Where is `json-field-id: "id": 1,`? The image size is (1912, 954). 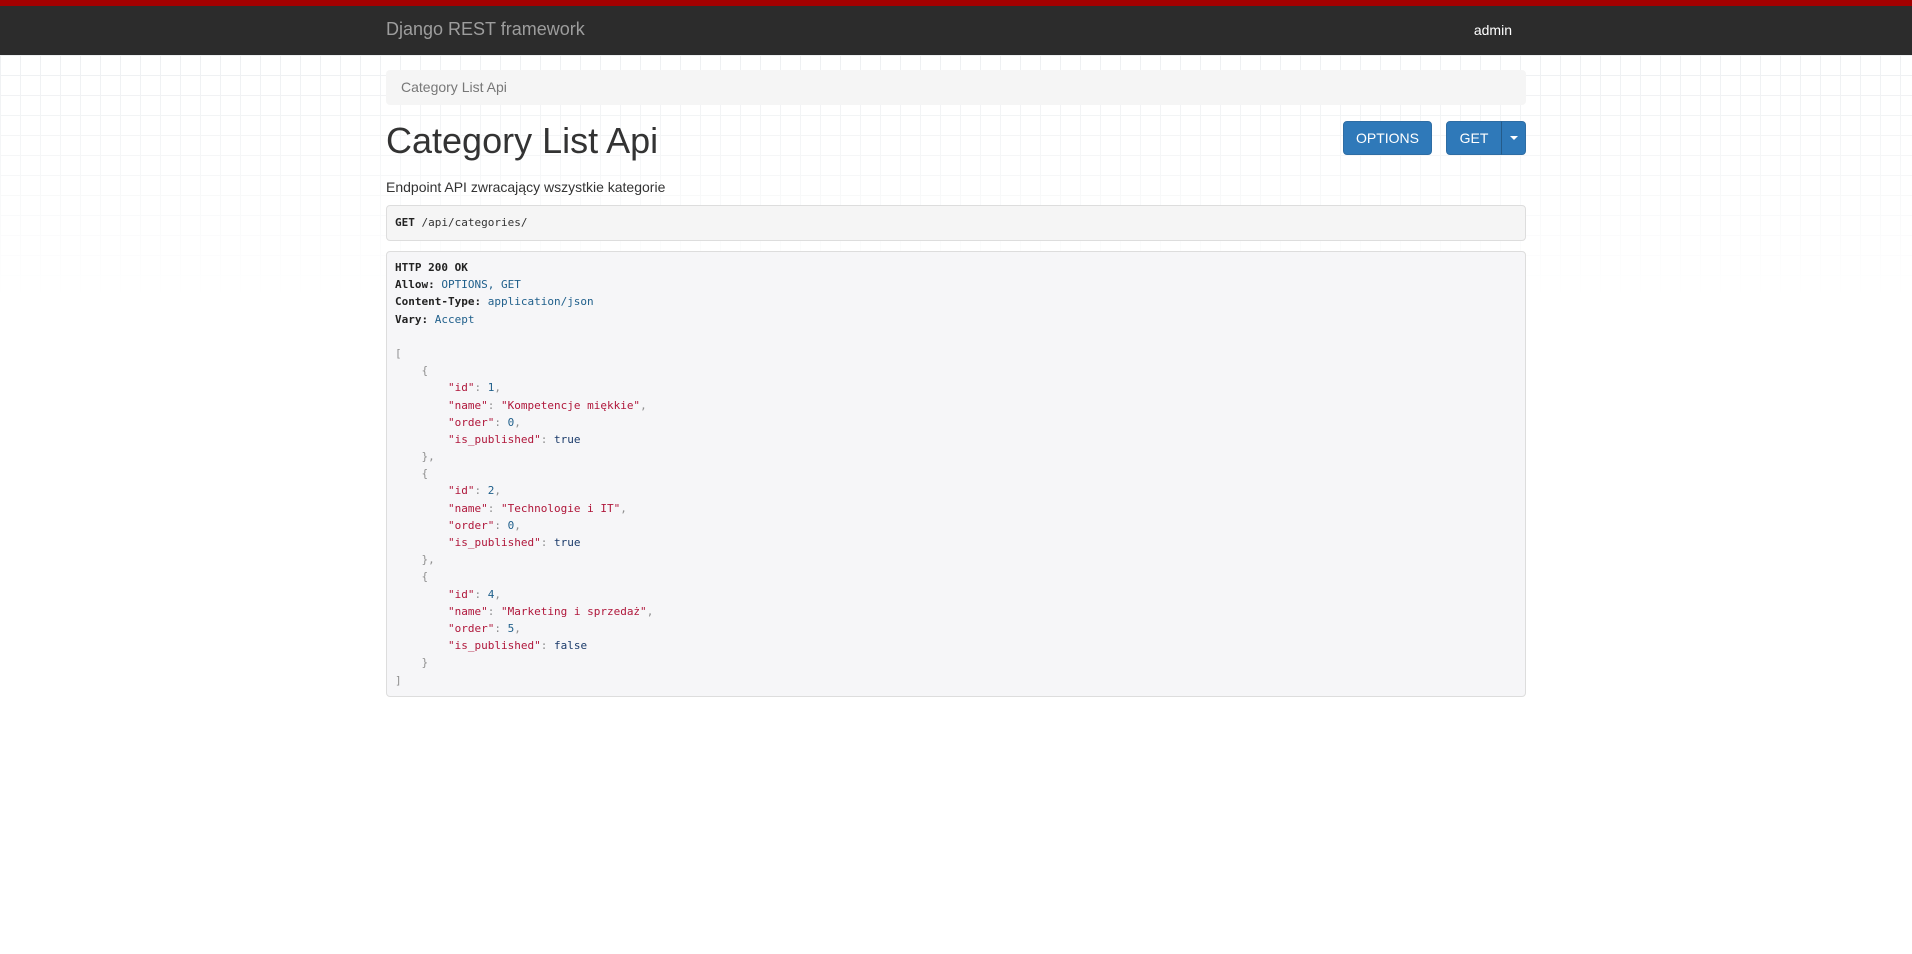
json-field-id: "id": 1, is located at coordinates (474, 388).